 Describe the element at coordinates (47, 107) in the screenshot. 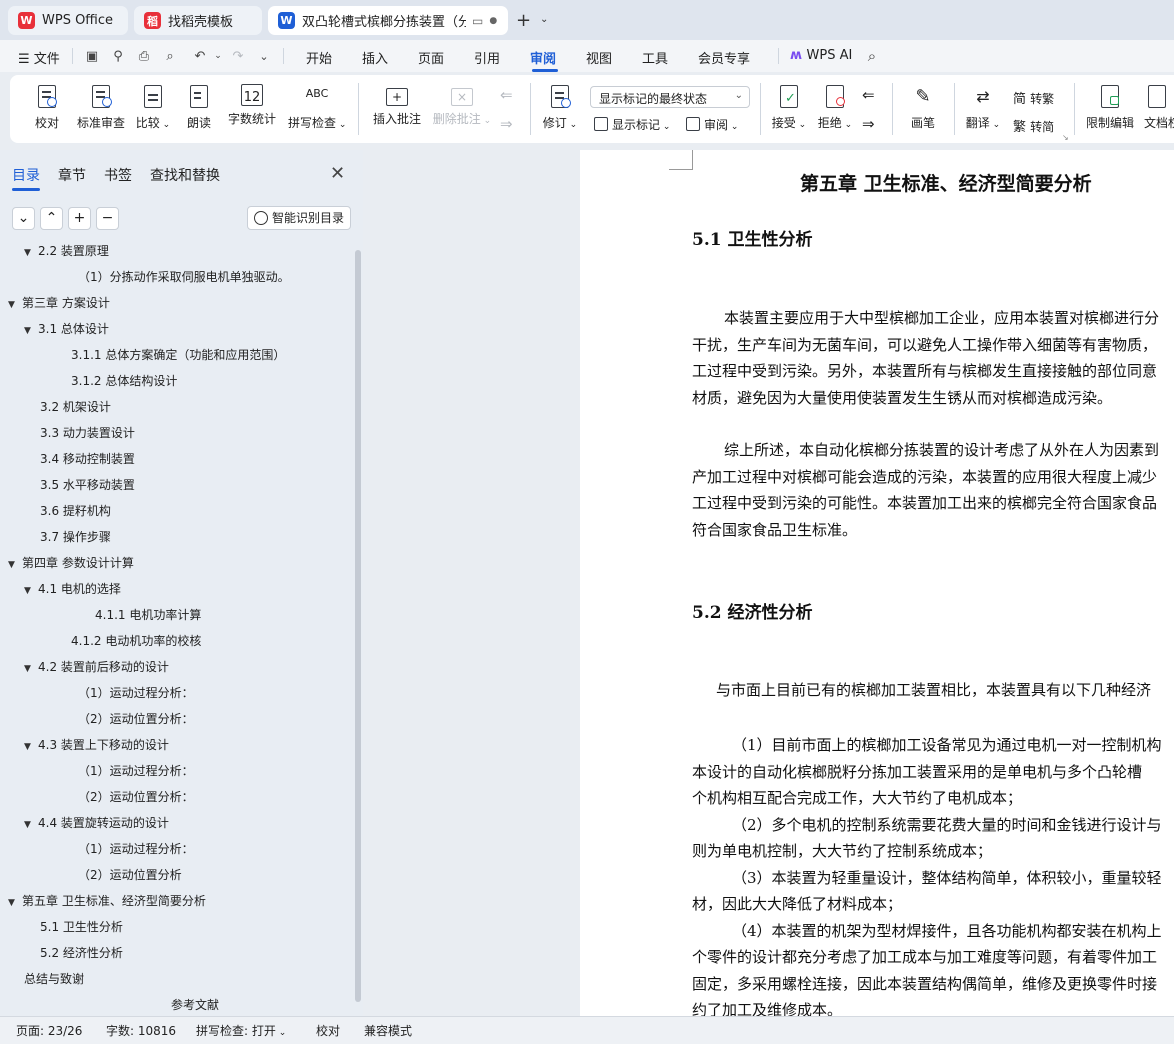

I see `proofread-button: 校对` at that location.